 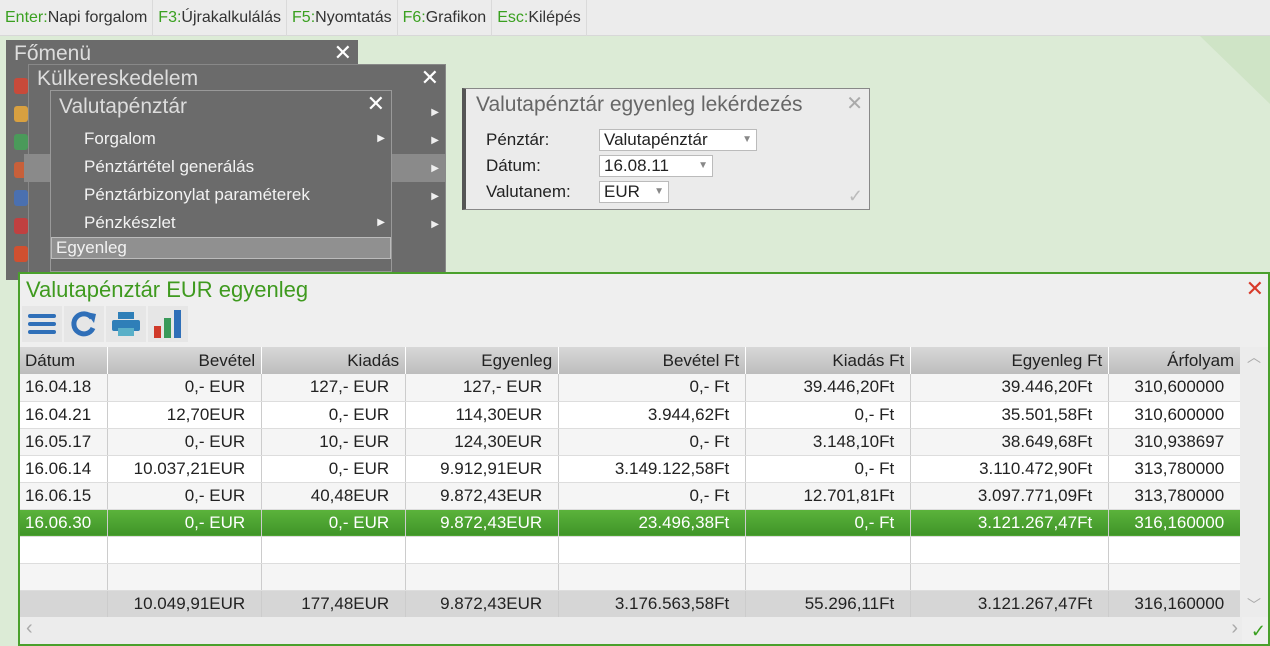 I want to click on menu-item-forgalom: Forgalom ▶, so click(x=221, y=139).